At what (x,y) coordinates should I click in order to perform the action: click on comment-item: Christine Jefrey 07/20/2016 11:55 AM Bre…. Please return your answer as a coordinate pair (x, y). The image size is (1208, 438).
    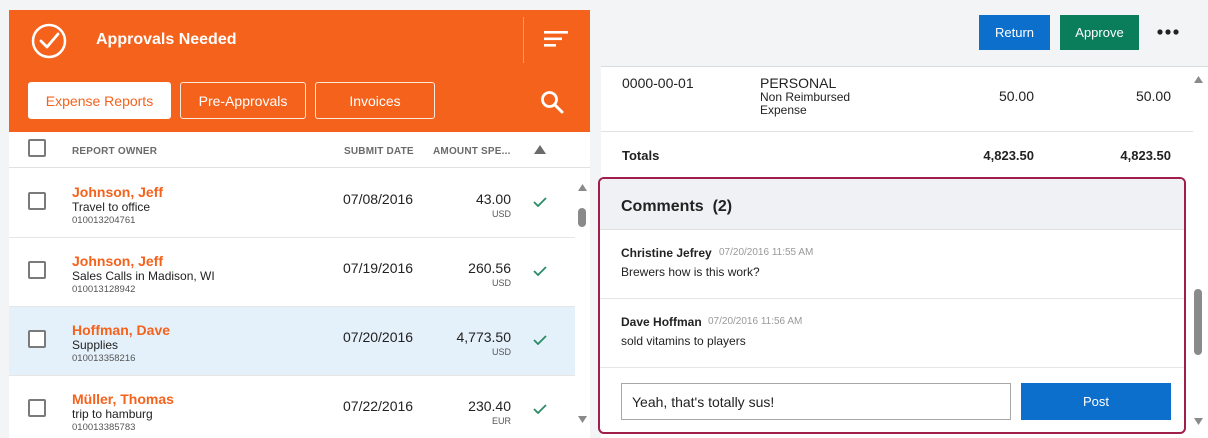
    Looking at the image, I should click on (892, 264).